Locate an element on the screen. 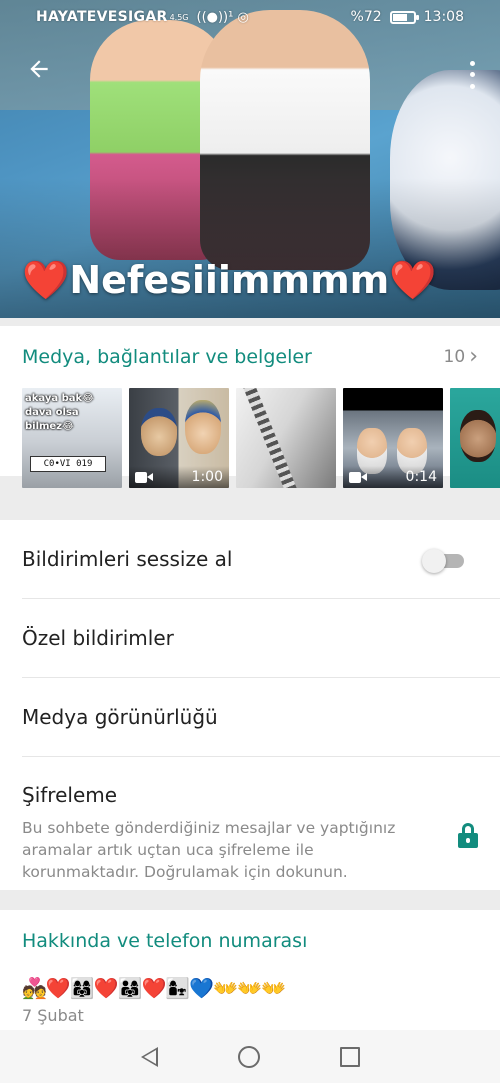  thumbnail-caption: akaya bak😂 is located at coordinates (59, 398).